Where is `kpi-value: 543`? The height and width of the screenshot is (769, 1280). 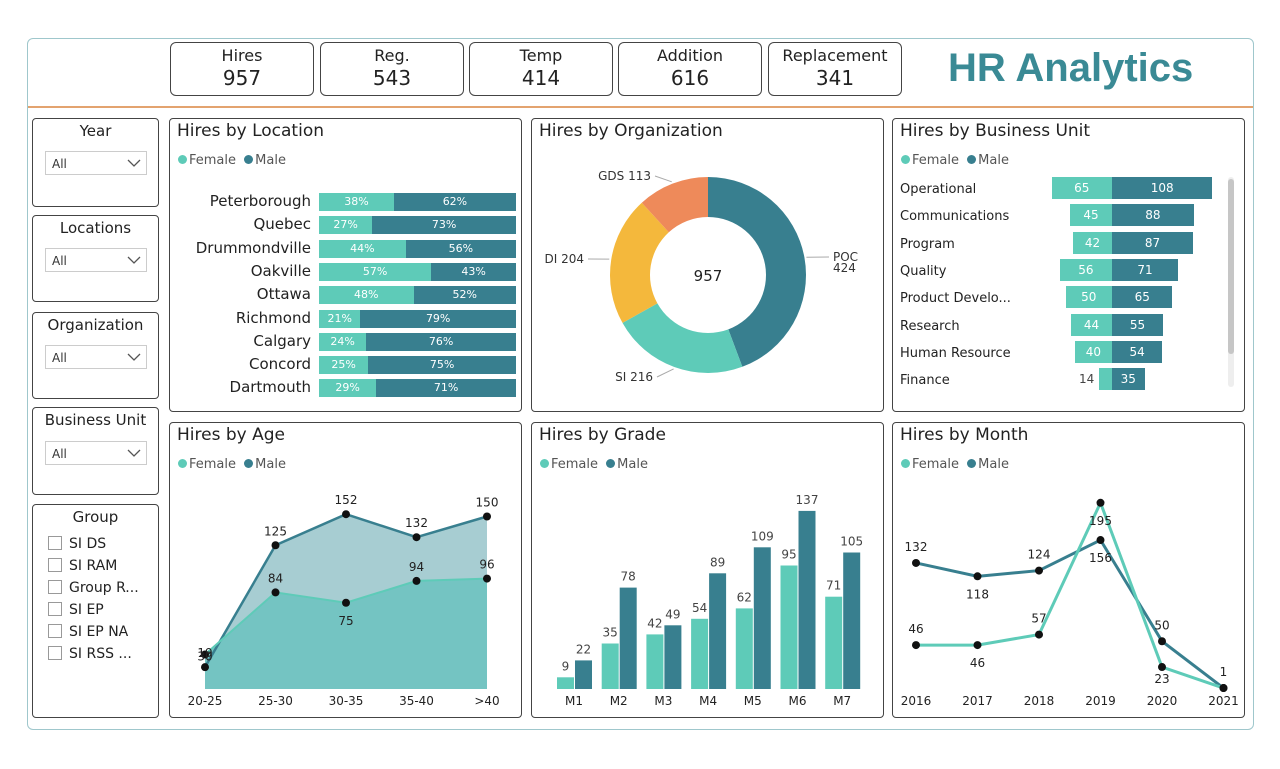
kpi-value: 543 is located at coordinates (392, 78).